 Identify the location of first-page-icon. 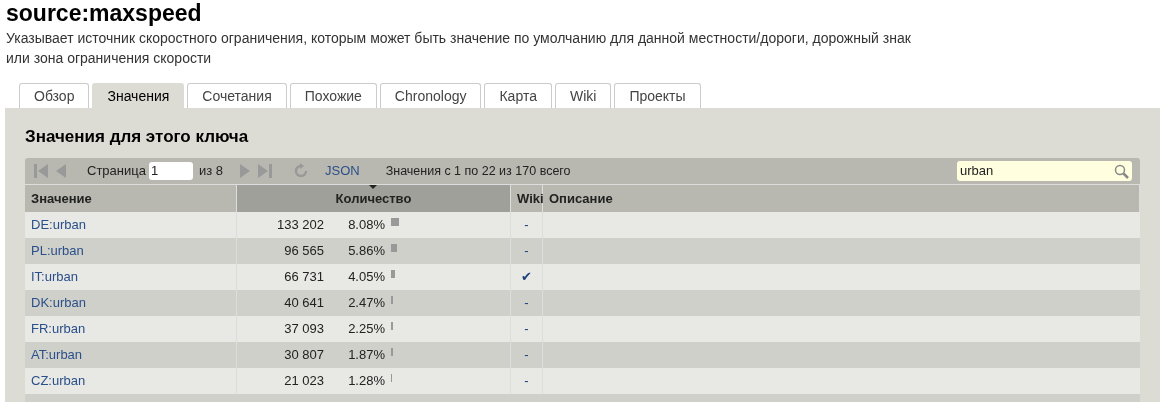
(41, 171).